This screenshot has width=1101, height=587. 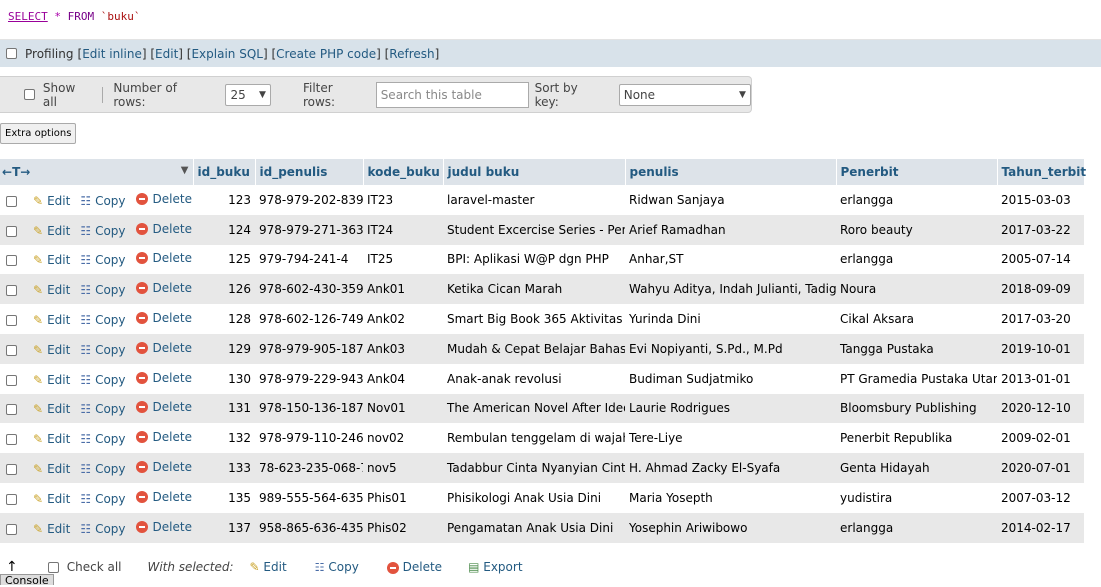 I want to click on column-header-judul-buku: judul buku, so click(x=534, y=172).